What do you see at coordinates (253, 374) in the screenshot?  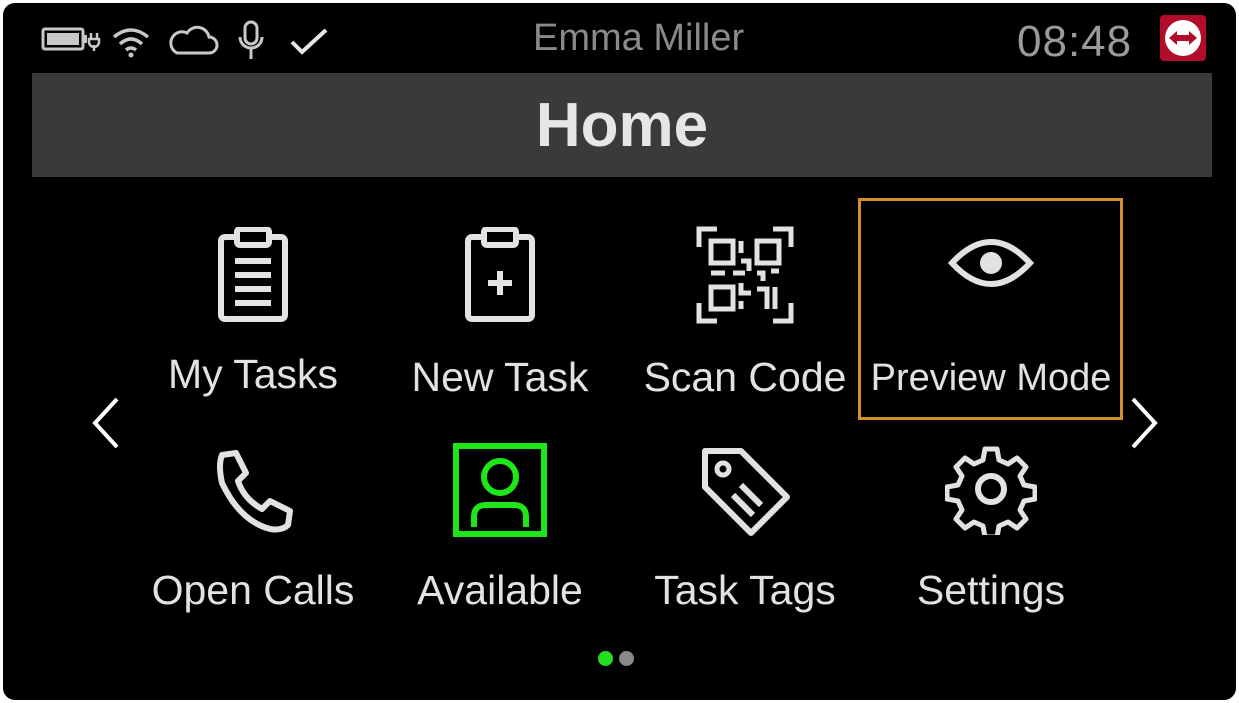 I see `tile-label: My Tasks` at bounding box center [253, 374].